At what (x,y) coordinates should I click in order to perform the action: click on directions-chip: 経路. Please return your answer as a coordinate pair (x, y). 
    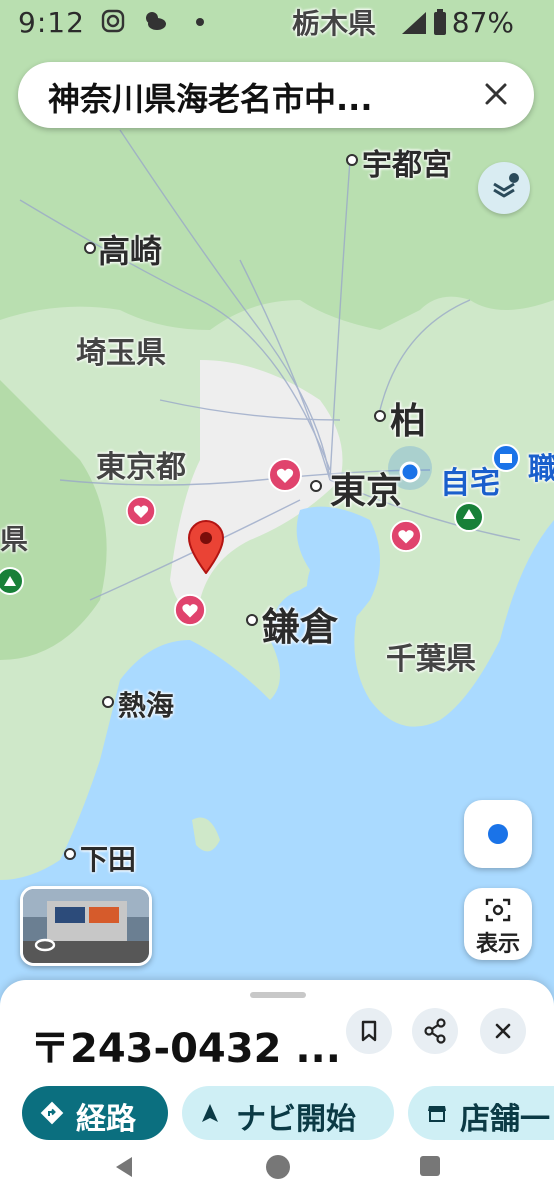
    Looking at the image, I should click on (95, 1113).